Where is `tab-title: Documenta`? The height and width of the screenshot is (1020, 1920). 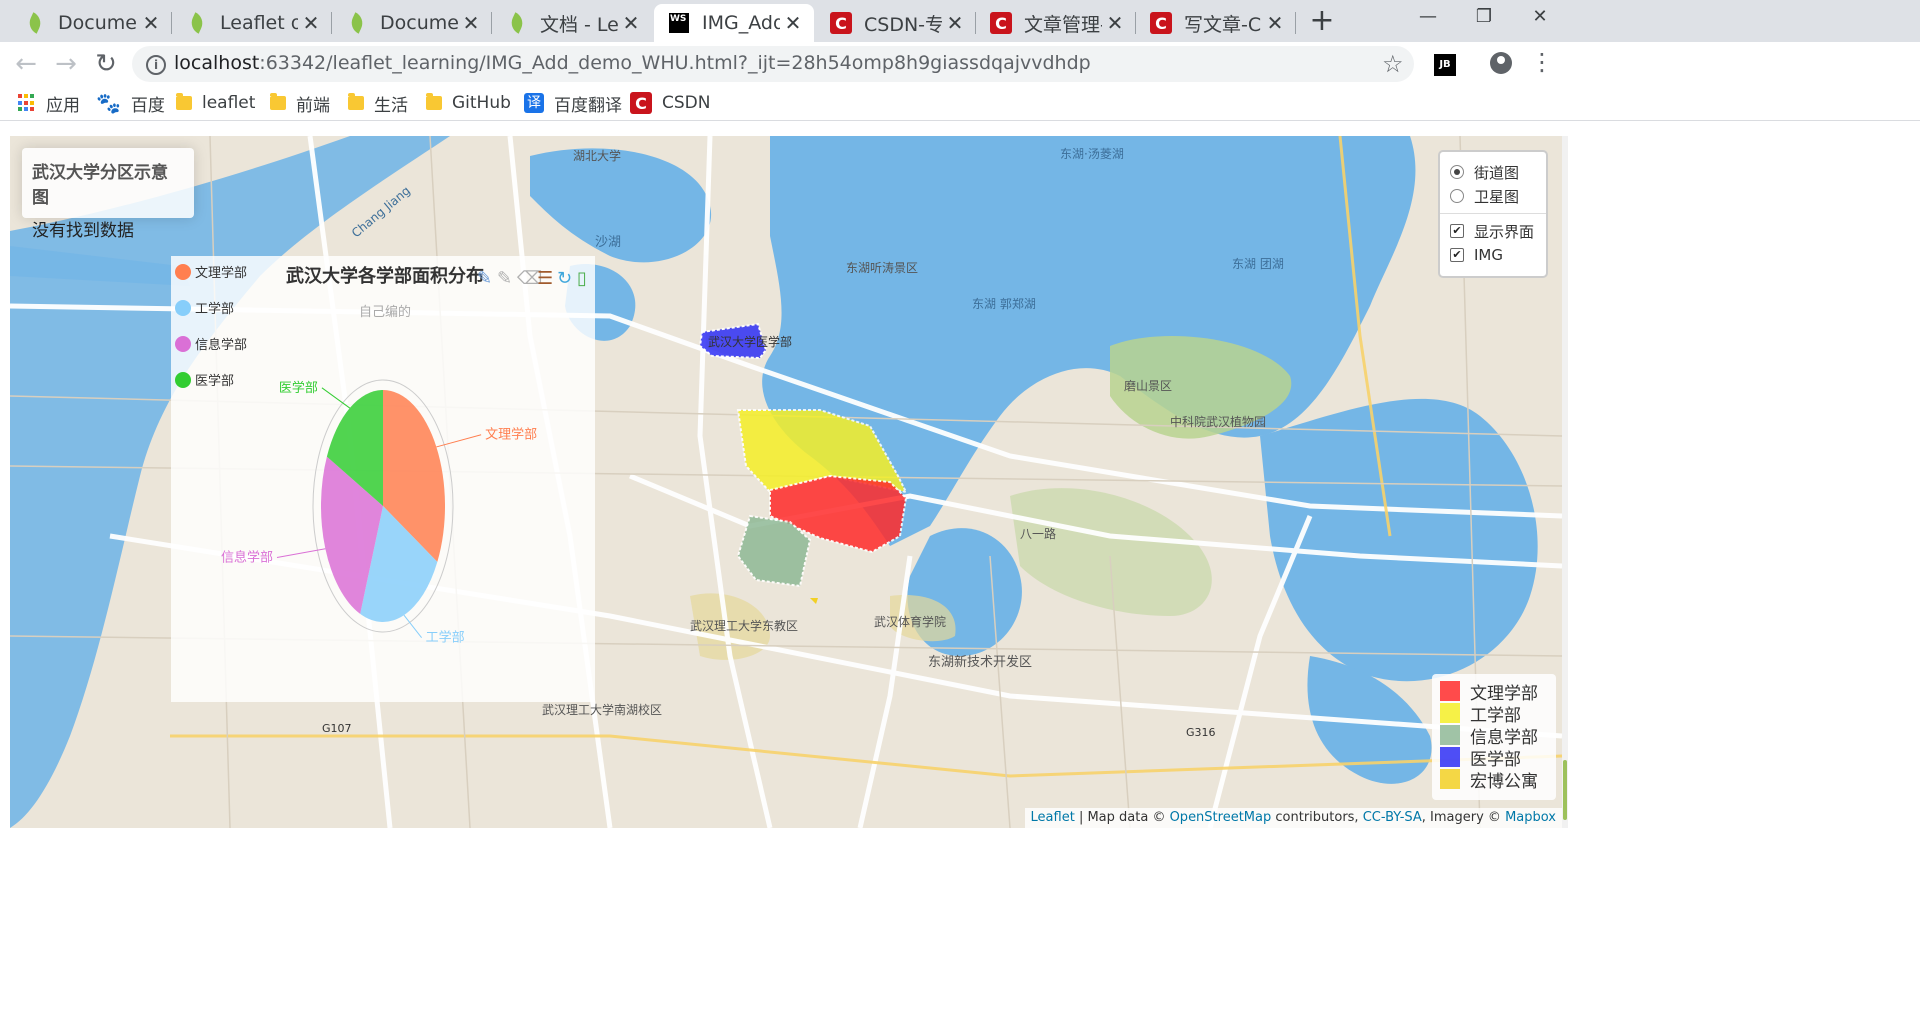
tab-title: Documenta is located at coordinates (98, 23).